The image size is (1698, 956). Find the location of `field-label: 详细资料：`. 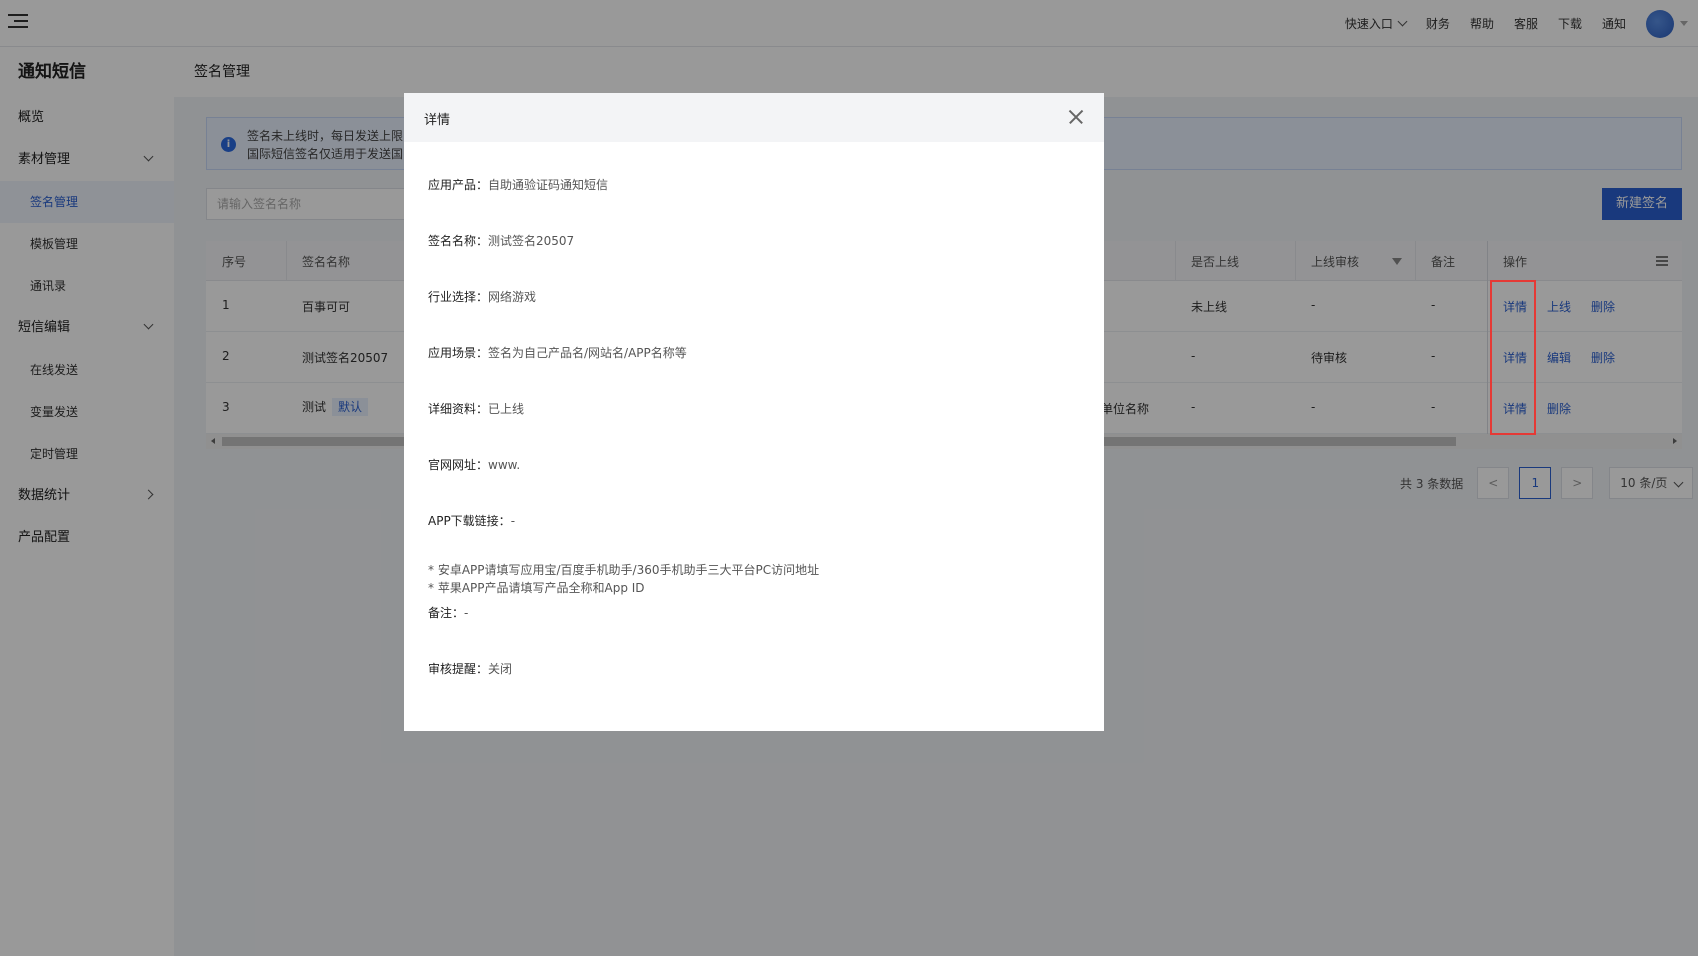

field-label: 详细资料： is located at coordinates (458, 409).